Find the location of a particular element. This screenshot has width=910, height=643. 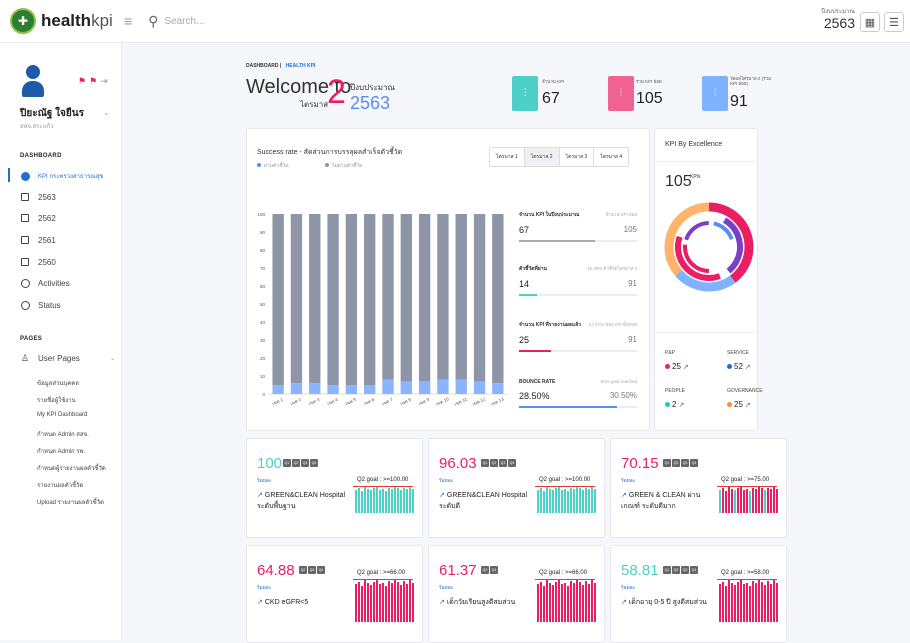

subnav-item: ข้อมูลส่วนบุคคล is located at coordinates (58, 383).